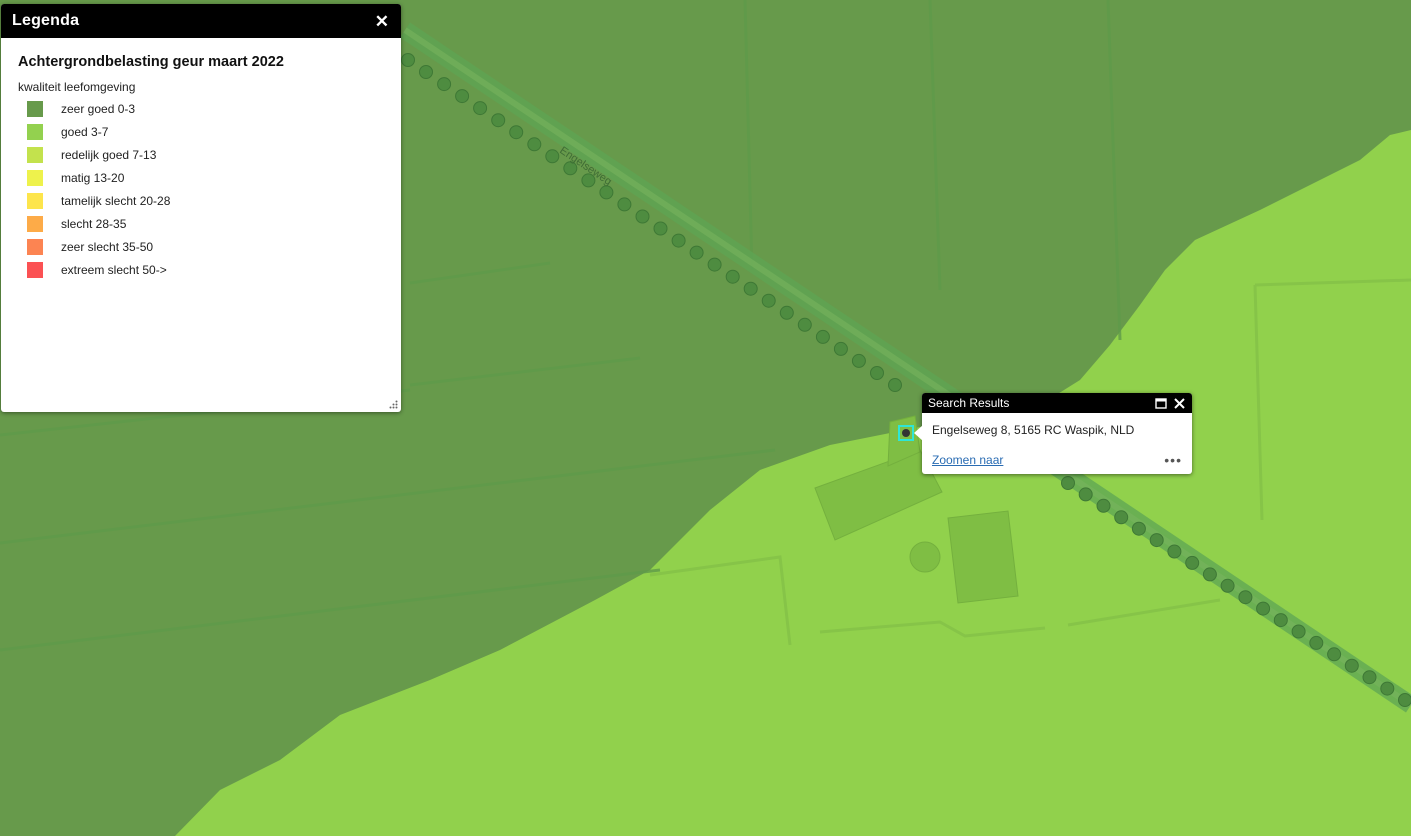  I want to click on maximize-icon, so click(1161, 403).